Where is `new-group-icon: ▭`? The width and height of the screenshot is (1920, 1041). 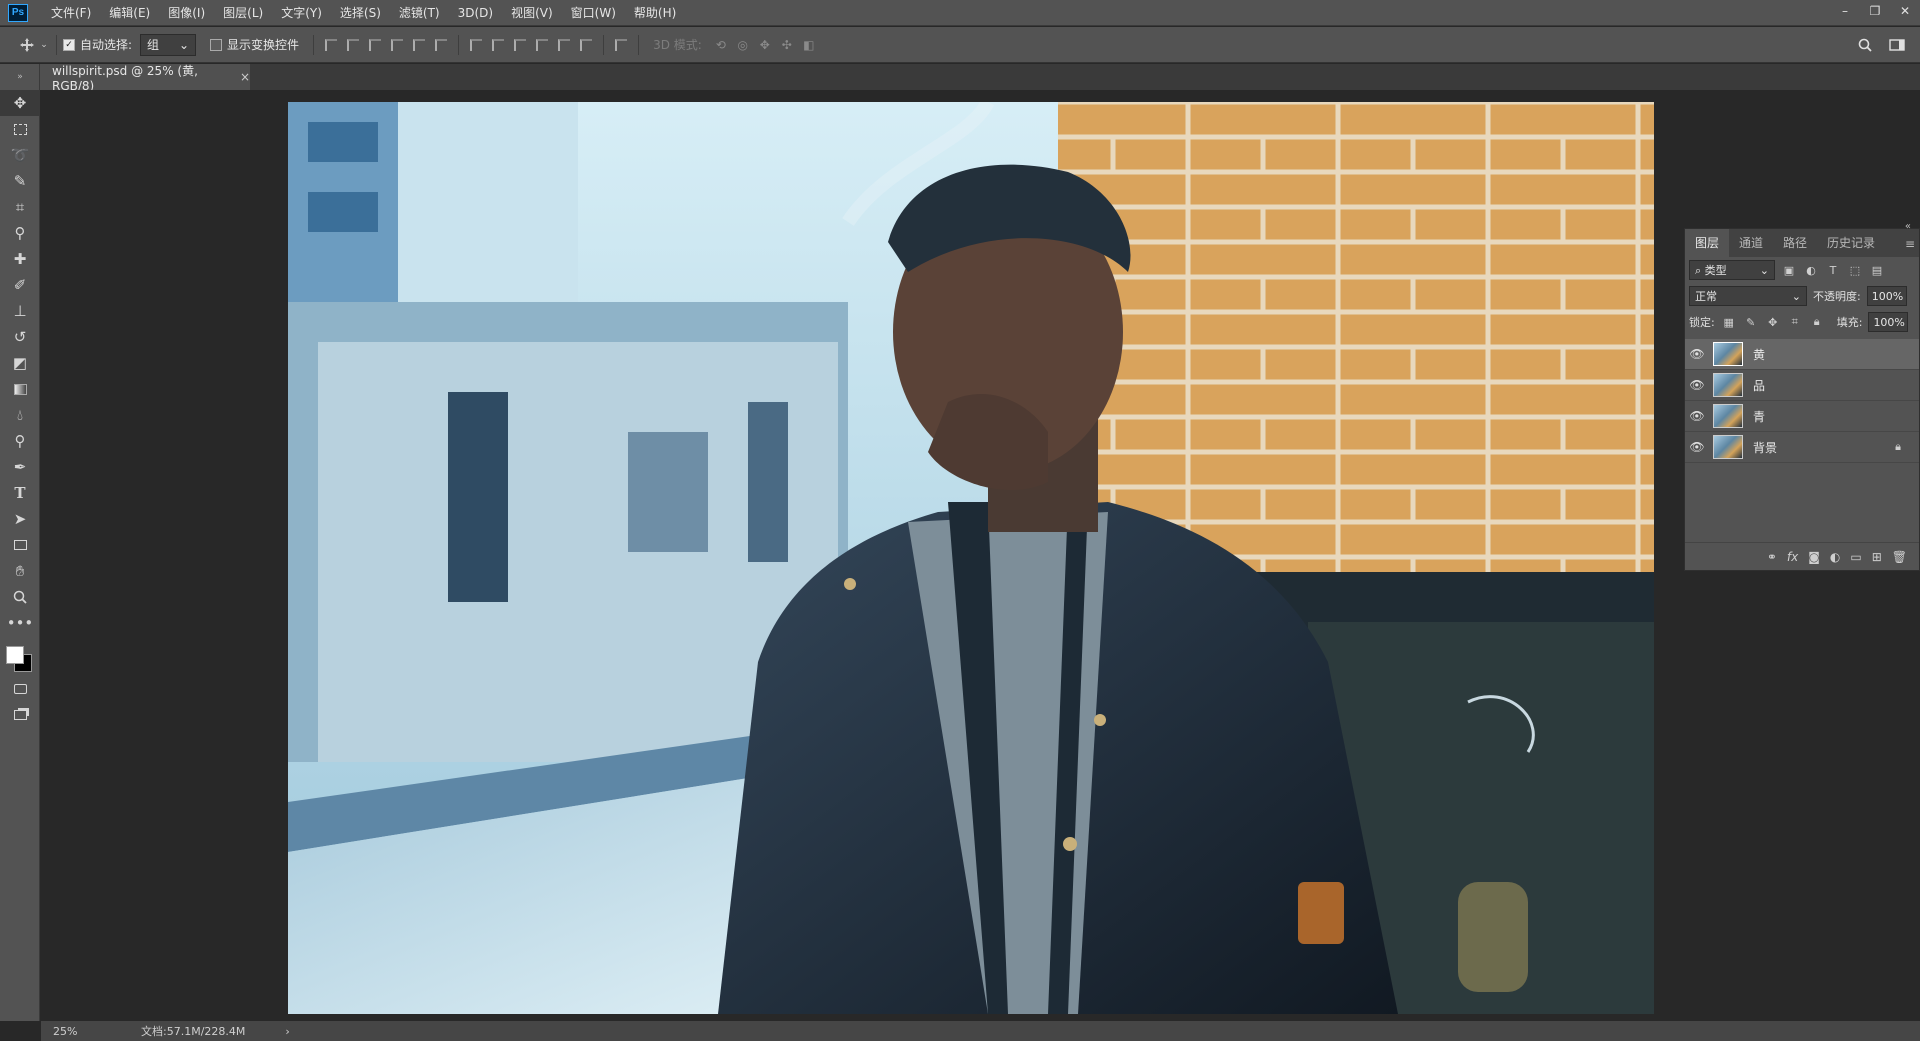 new-group-icon: ▭ is located at coordinates (1855, 557).